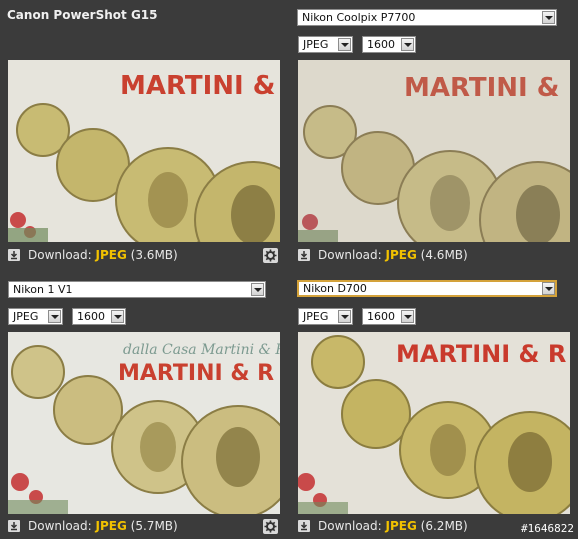  I want to click on download-row: Download: JPEG (5.7MB), so click(98, 526).